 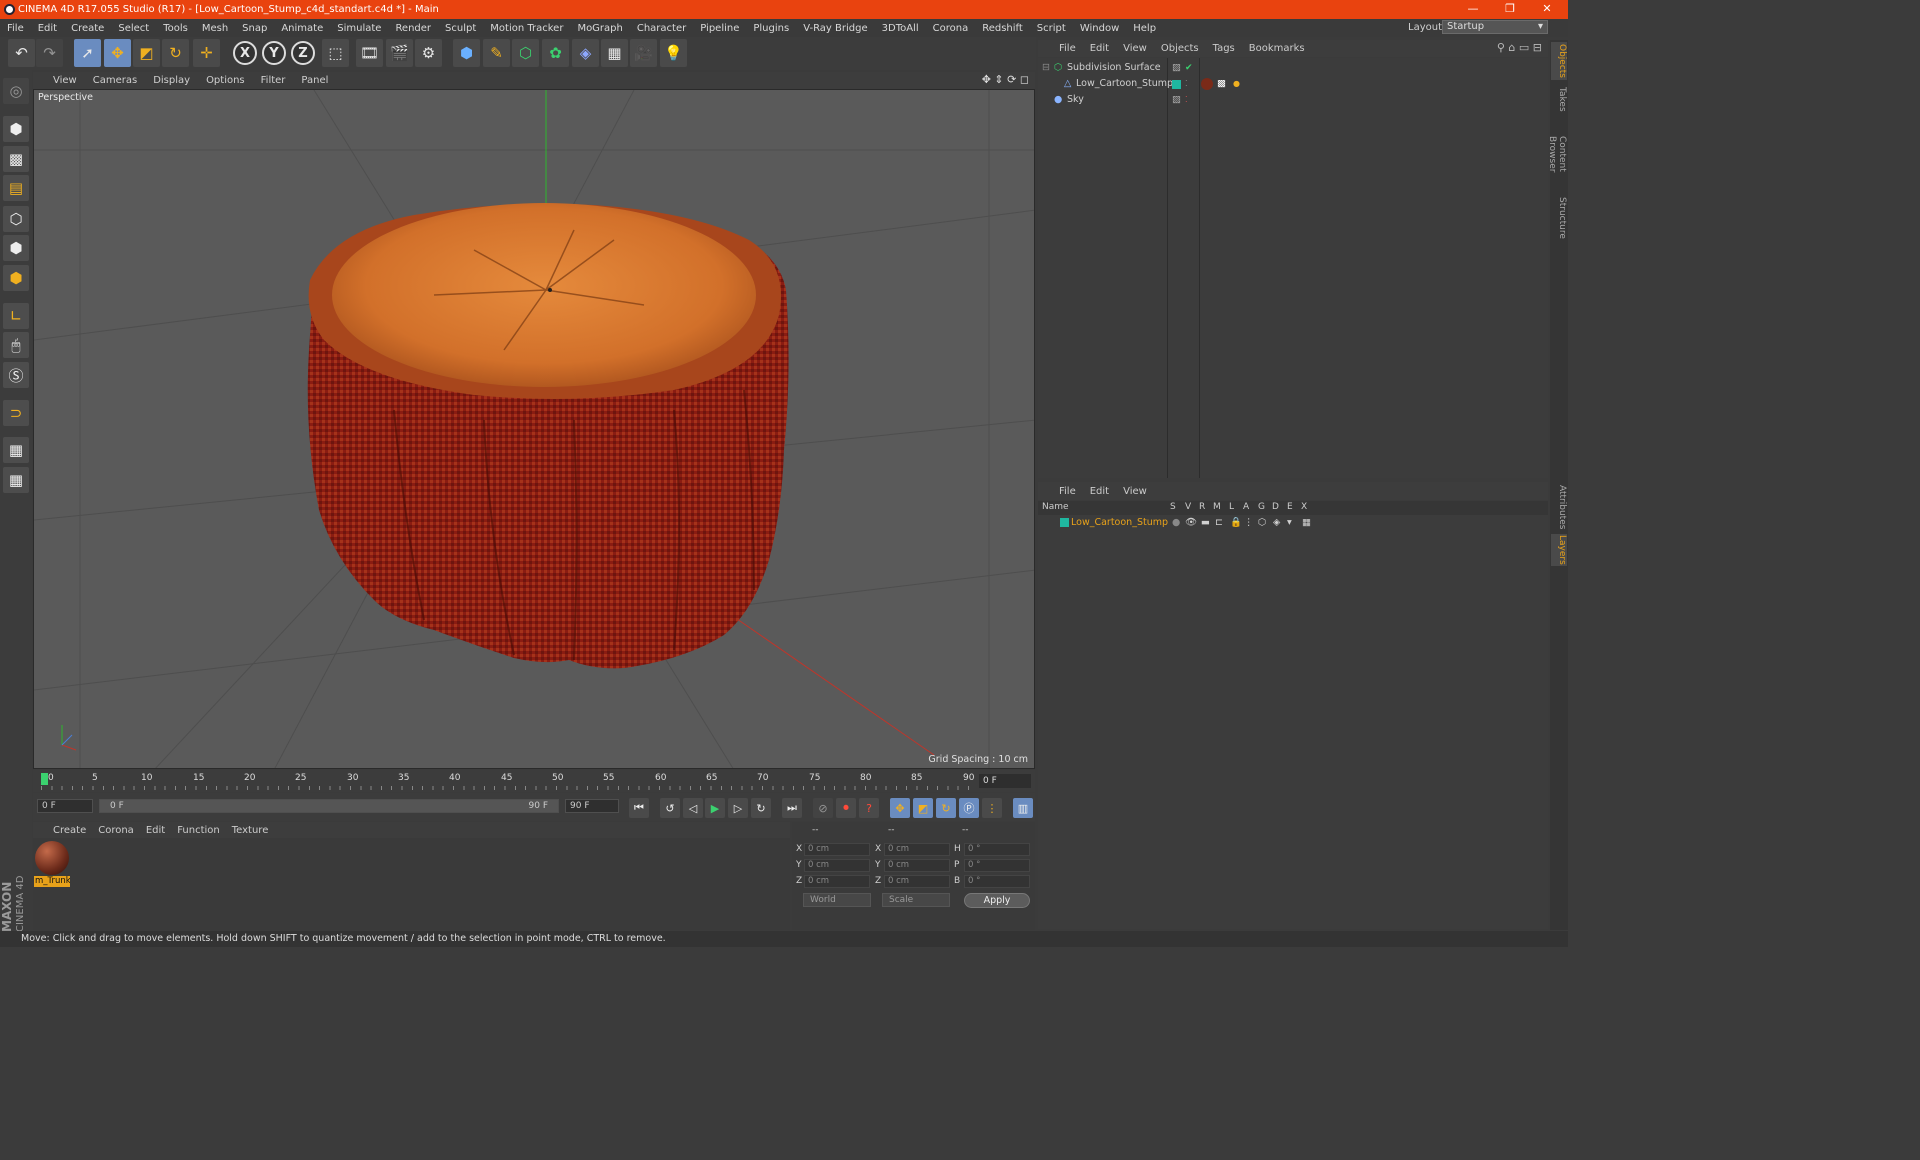 What do you see at coordinates (16, 248) in the screenshot?
I see `edges-mode-icon: ⬢` at bounding box center [16, 248].